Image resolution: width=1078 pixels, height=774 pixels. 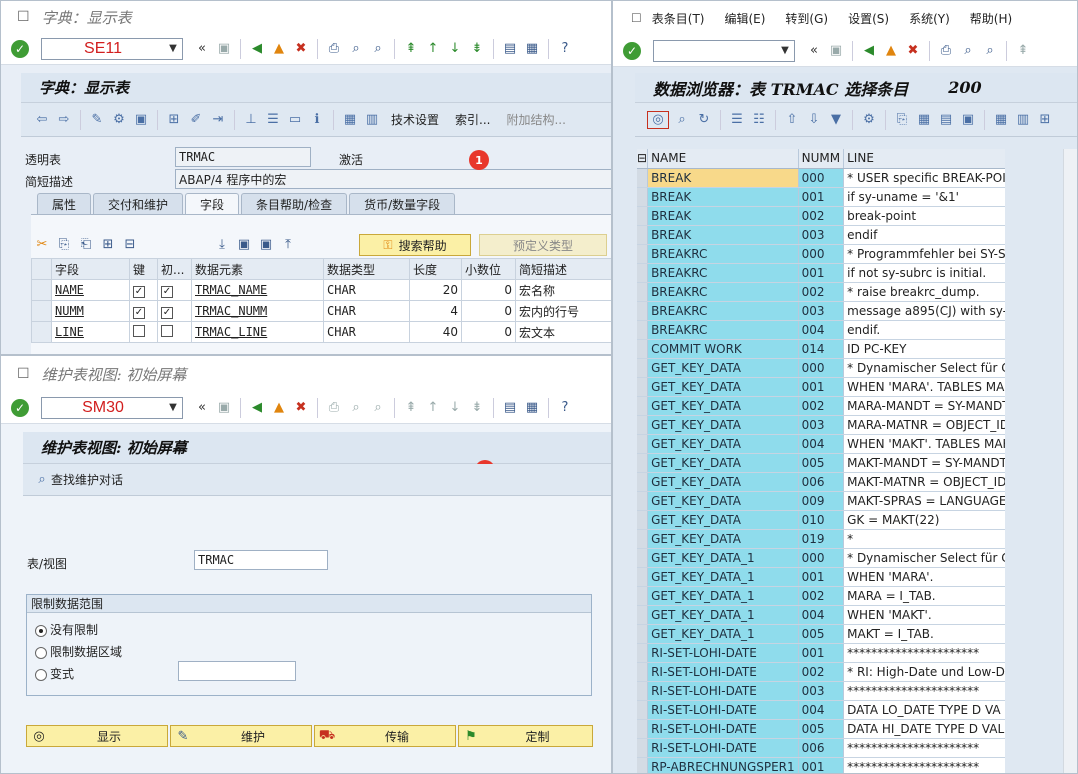 What do you see at coordinates (836, 120) in the screenshot?
I see `filter-icon: ▼` at bounding box center [836, 120].